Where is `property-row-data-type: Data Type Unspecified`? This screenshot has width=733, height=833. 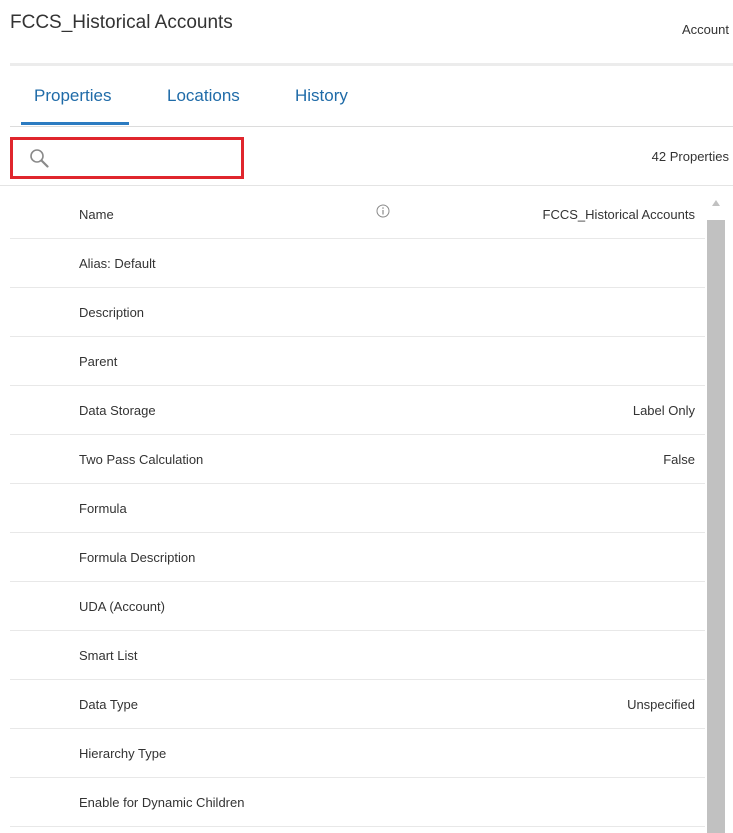
property-row-data-type: Data Type Unspecified is located at coordinates (357, 704).